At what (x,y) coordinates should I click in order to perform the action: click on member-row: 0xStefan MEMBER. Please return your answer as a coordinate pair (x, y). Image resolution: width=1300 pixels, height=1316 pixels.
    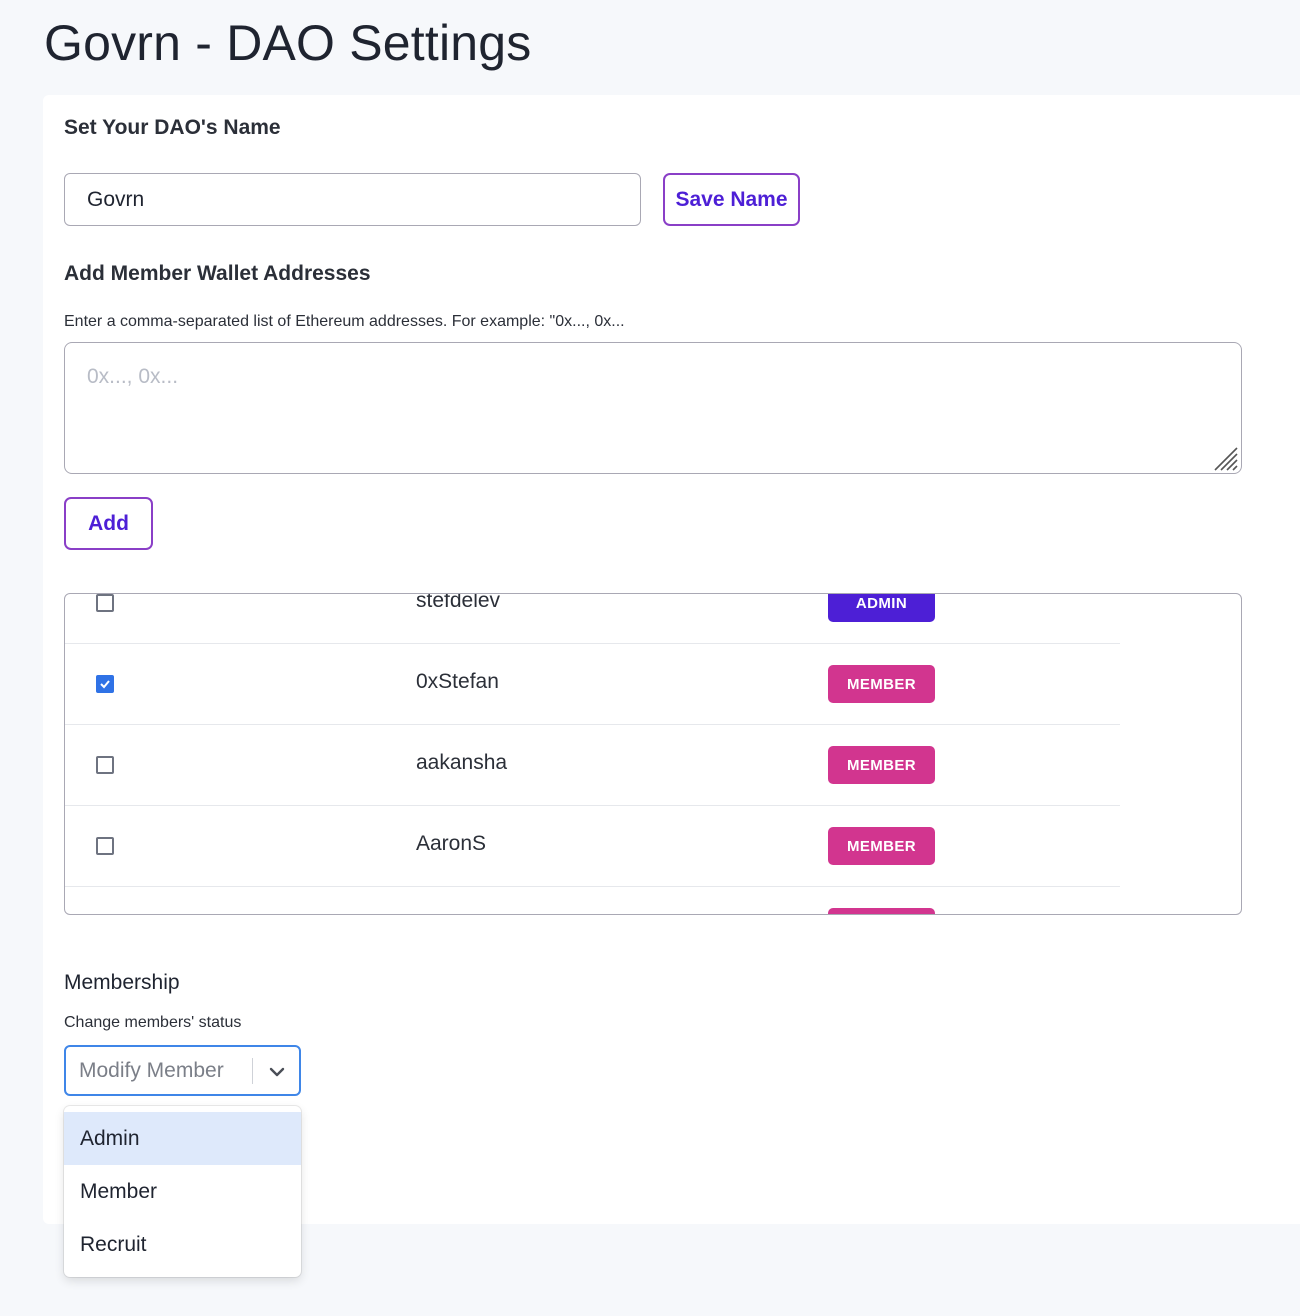
    Looking at the image, I should click on (592, 684).